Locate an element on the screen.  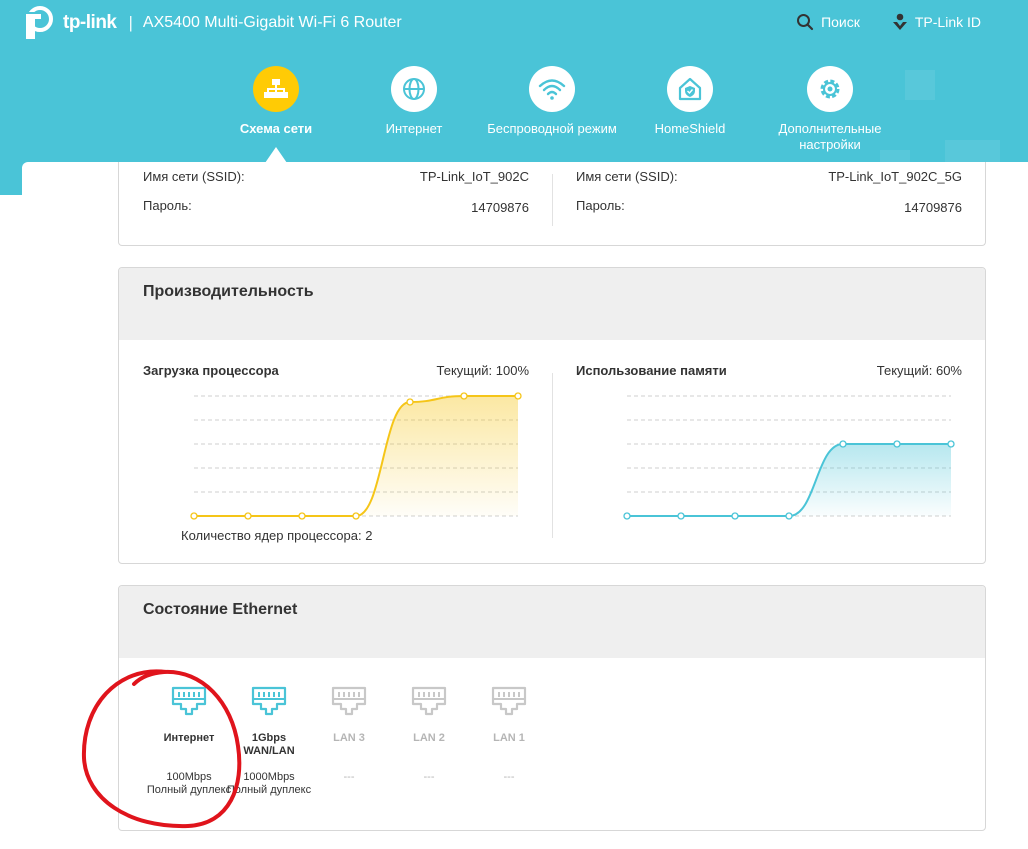
port-speed: 1000Mbps Полный дуплекс is located at coordinates (269, 784).